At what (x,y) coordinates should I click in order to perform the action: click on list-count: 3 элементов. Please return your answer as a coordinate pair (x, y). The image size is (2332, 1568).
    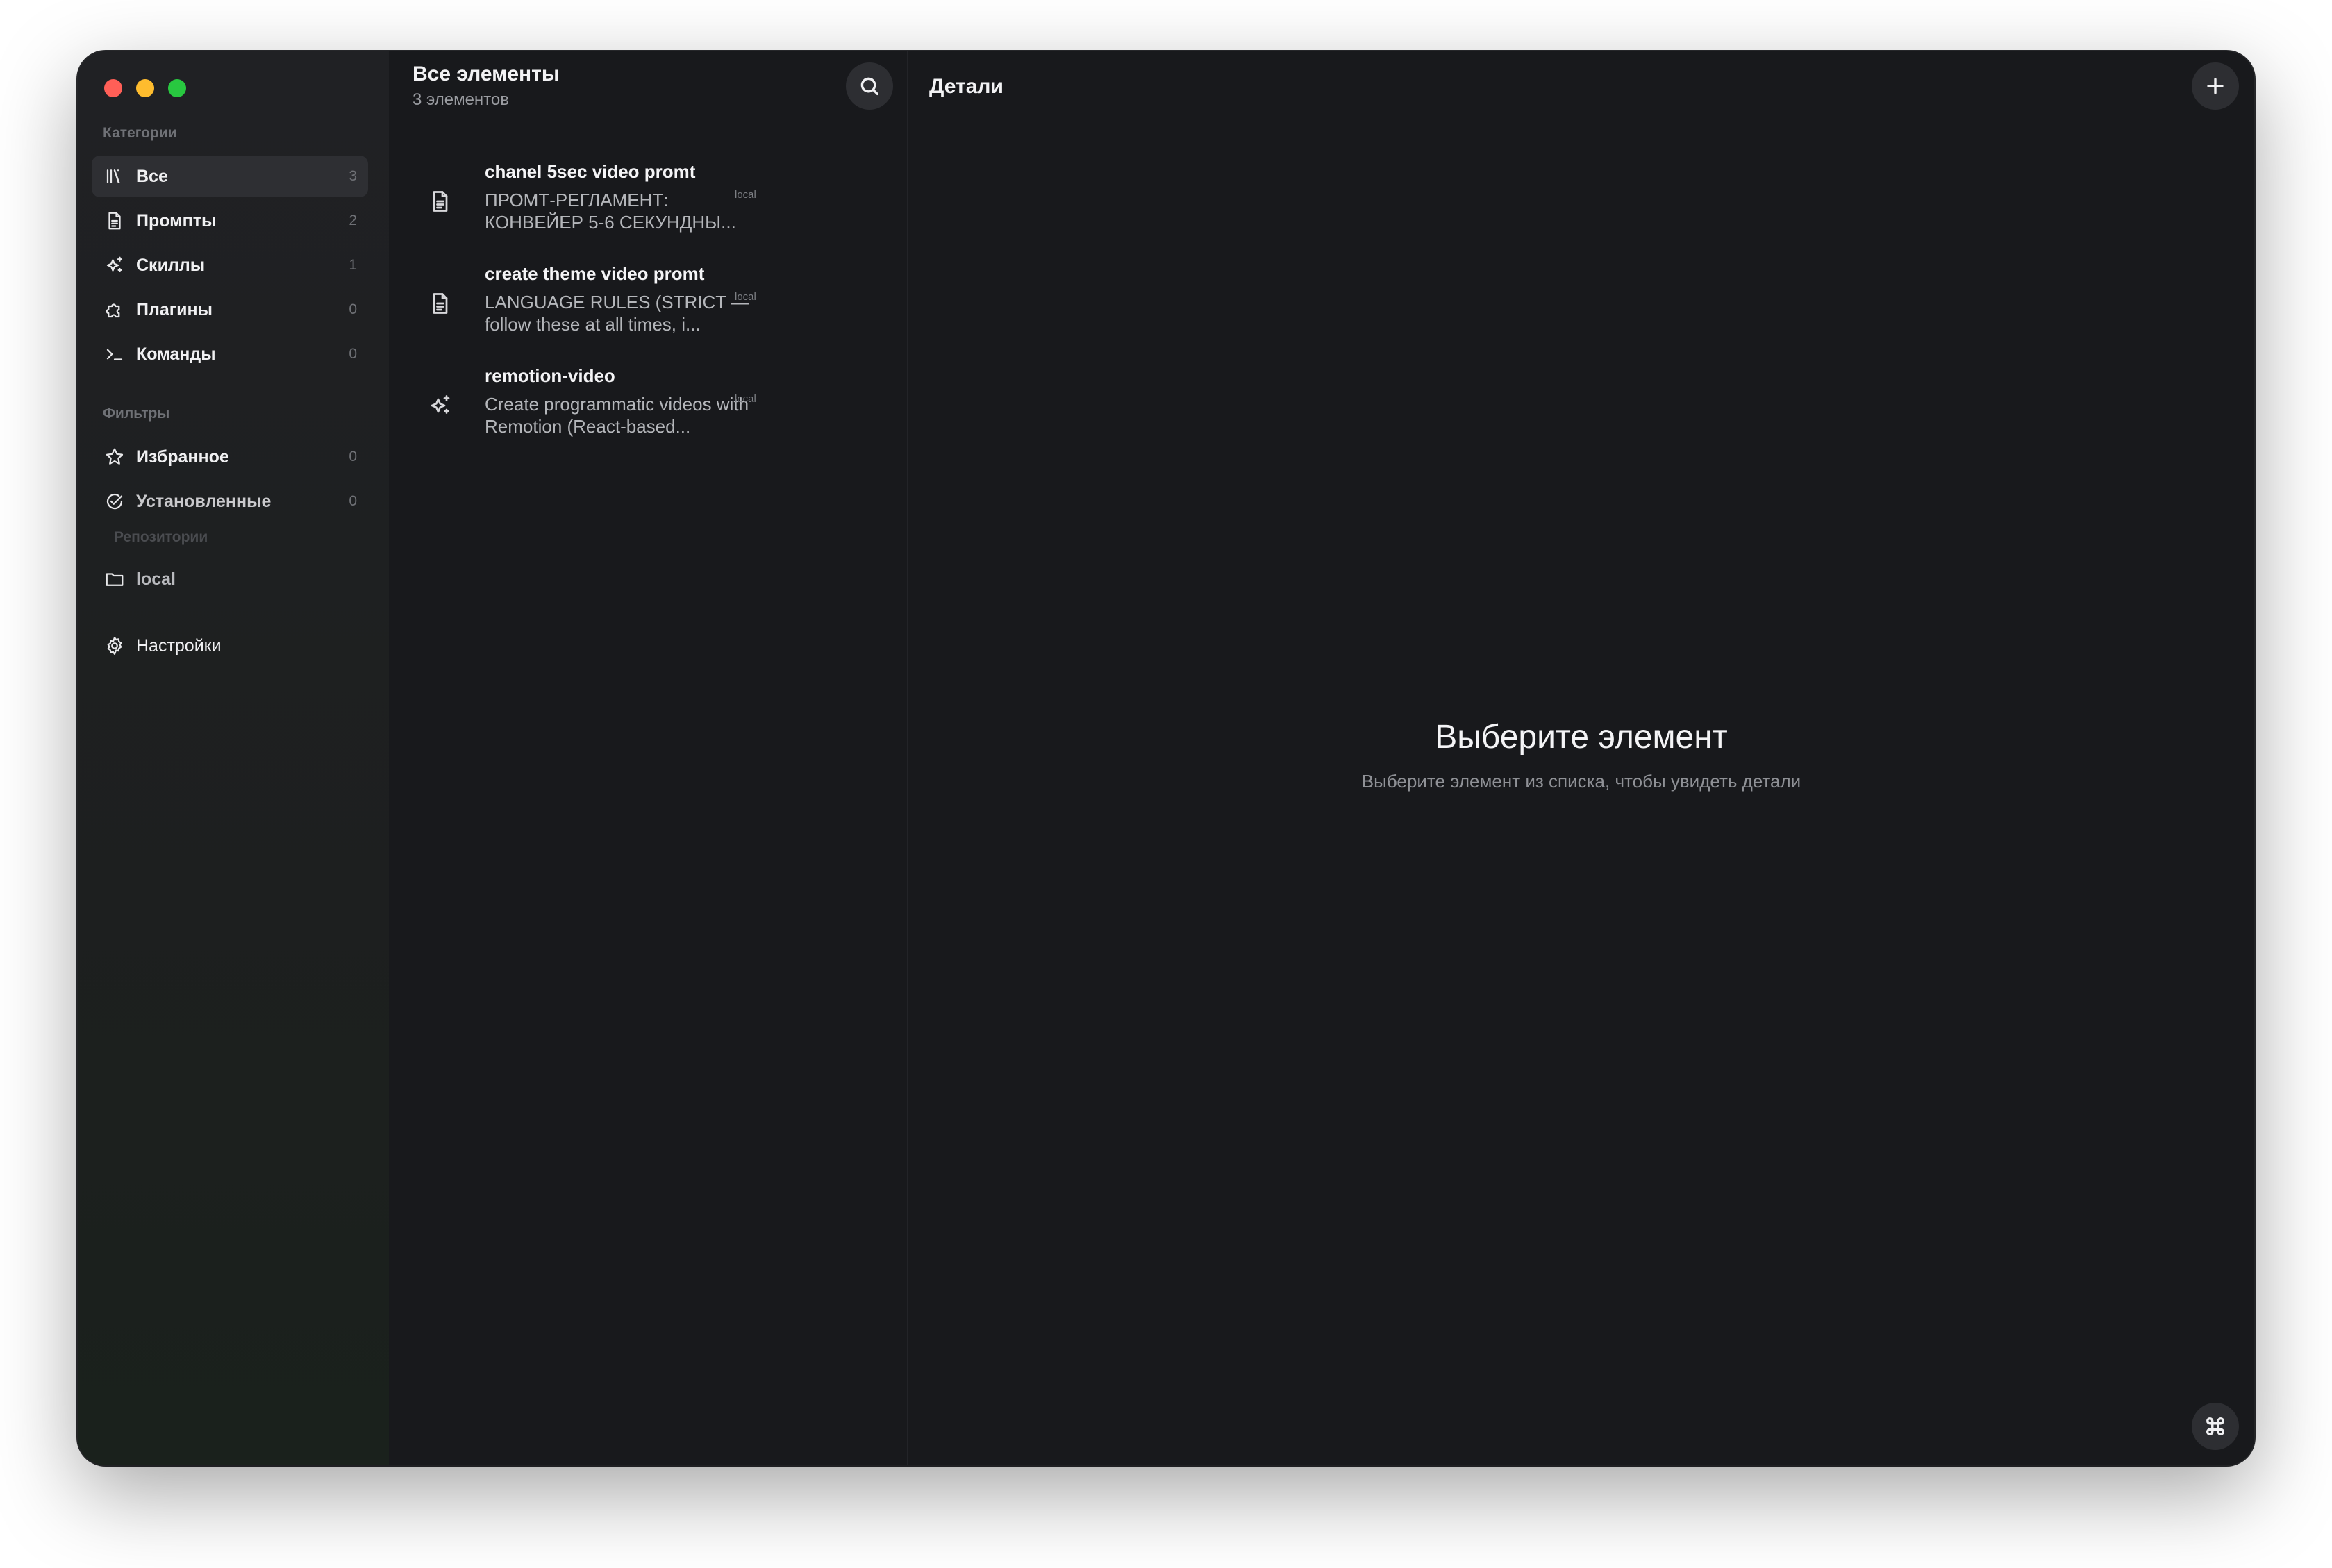
    Looking at the image, I should click on (461, 100).